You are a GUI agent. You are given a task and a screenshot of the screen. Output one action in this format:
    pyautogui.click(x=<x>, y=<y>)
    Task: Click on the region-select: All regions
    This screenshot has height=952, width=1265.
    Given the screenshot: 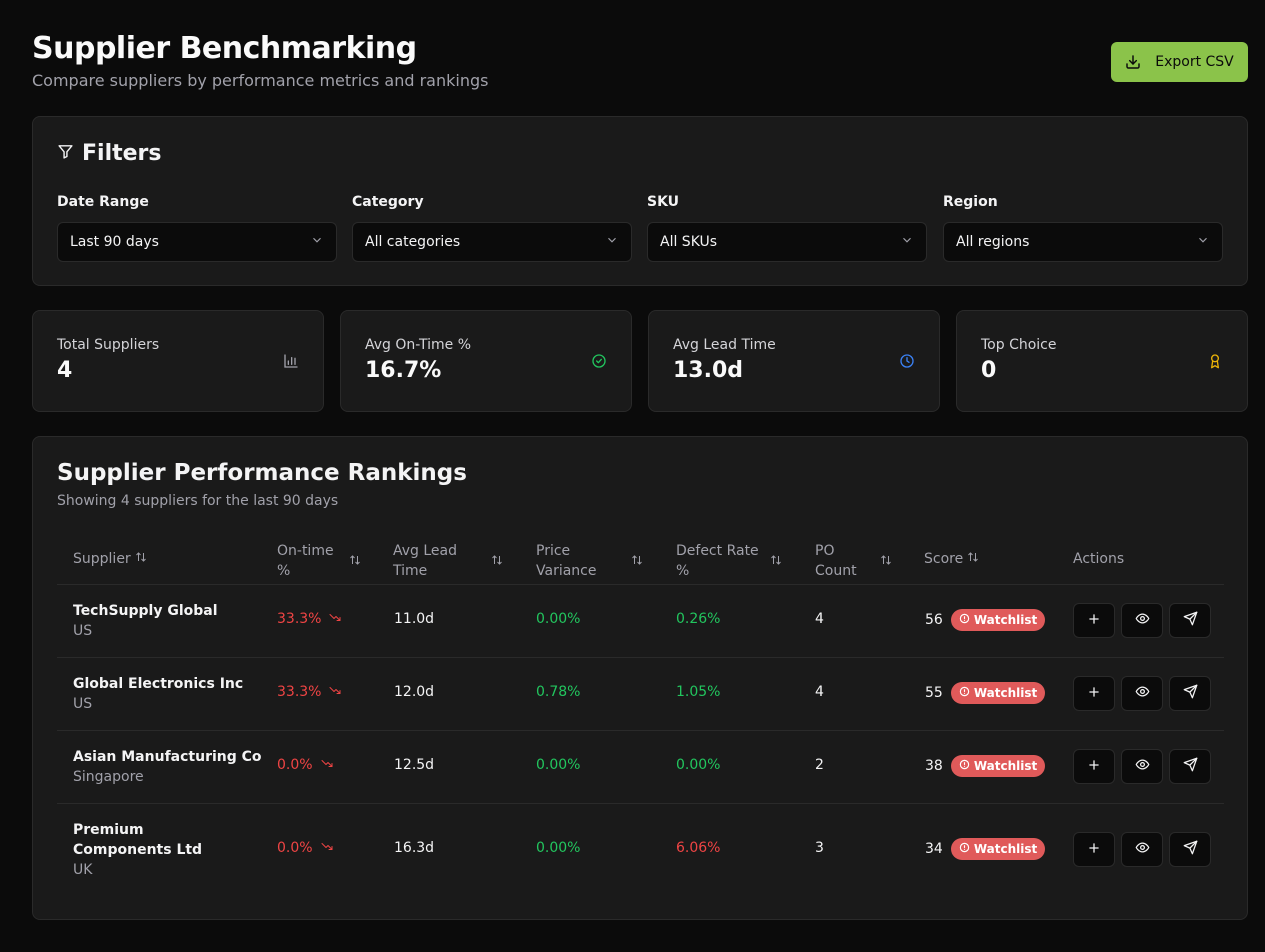 What is the action you would take?
    pyautogui.click(x=1083, y=242)
    